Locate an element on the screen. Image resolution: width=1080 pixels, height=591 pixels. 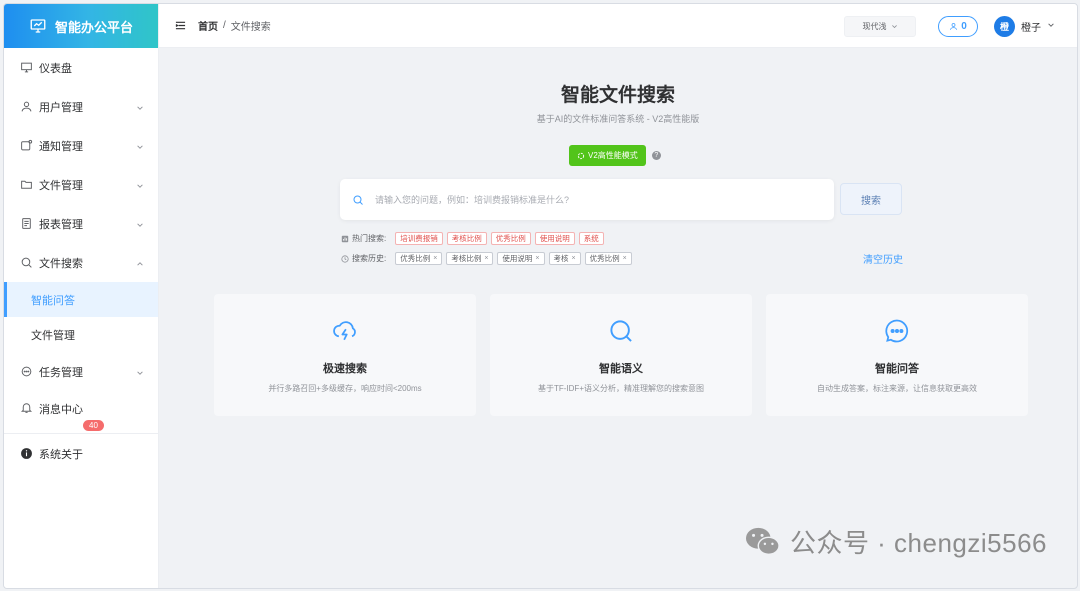
history-tag-label: 考核比例 is located at coordinates (466, 258).